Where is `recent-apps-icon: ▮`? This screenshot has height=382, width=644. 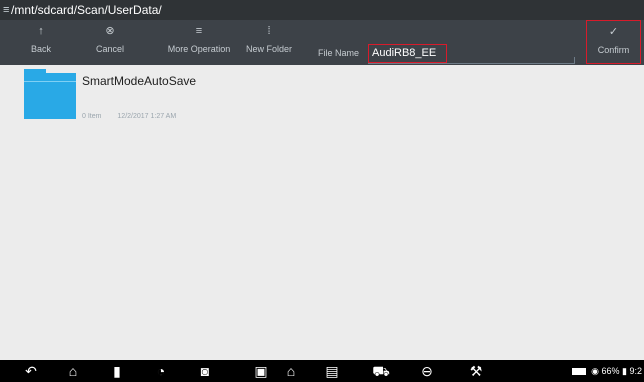
recent-apps-icon: ▮ is located at coordinates (117, 371).